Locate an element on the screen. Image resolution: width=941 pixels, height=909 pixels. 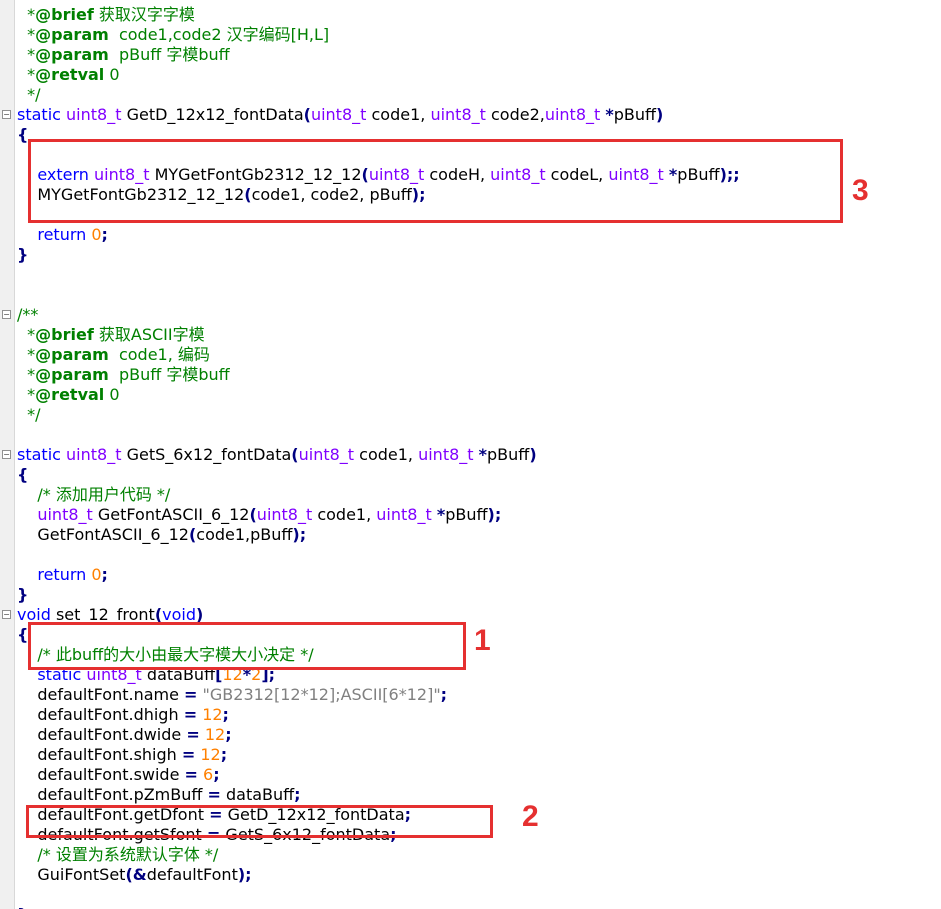
highlight-label-3: 3 is located at coordinates (860, 190).